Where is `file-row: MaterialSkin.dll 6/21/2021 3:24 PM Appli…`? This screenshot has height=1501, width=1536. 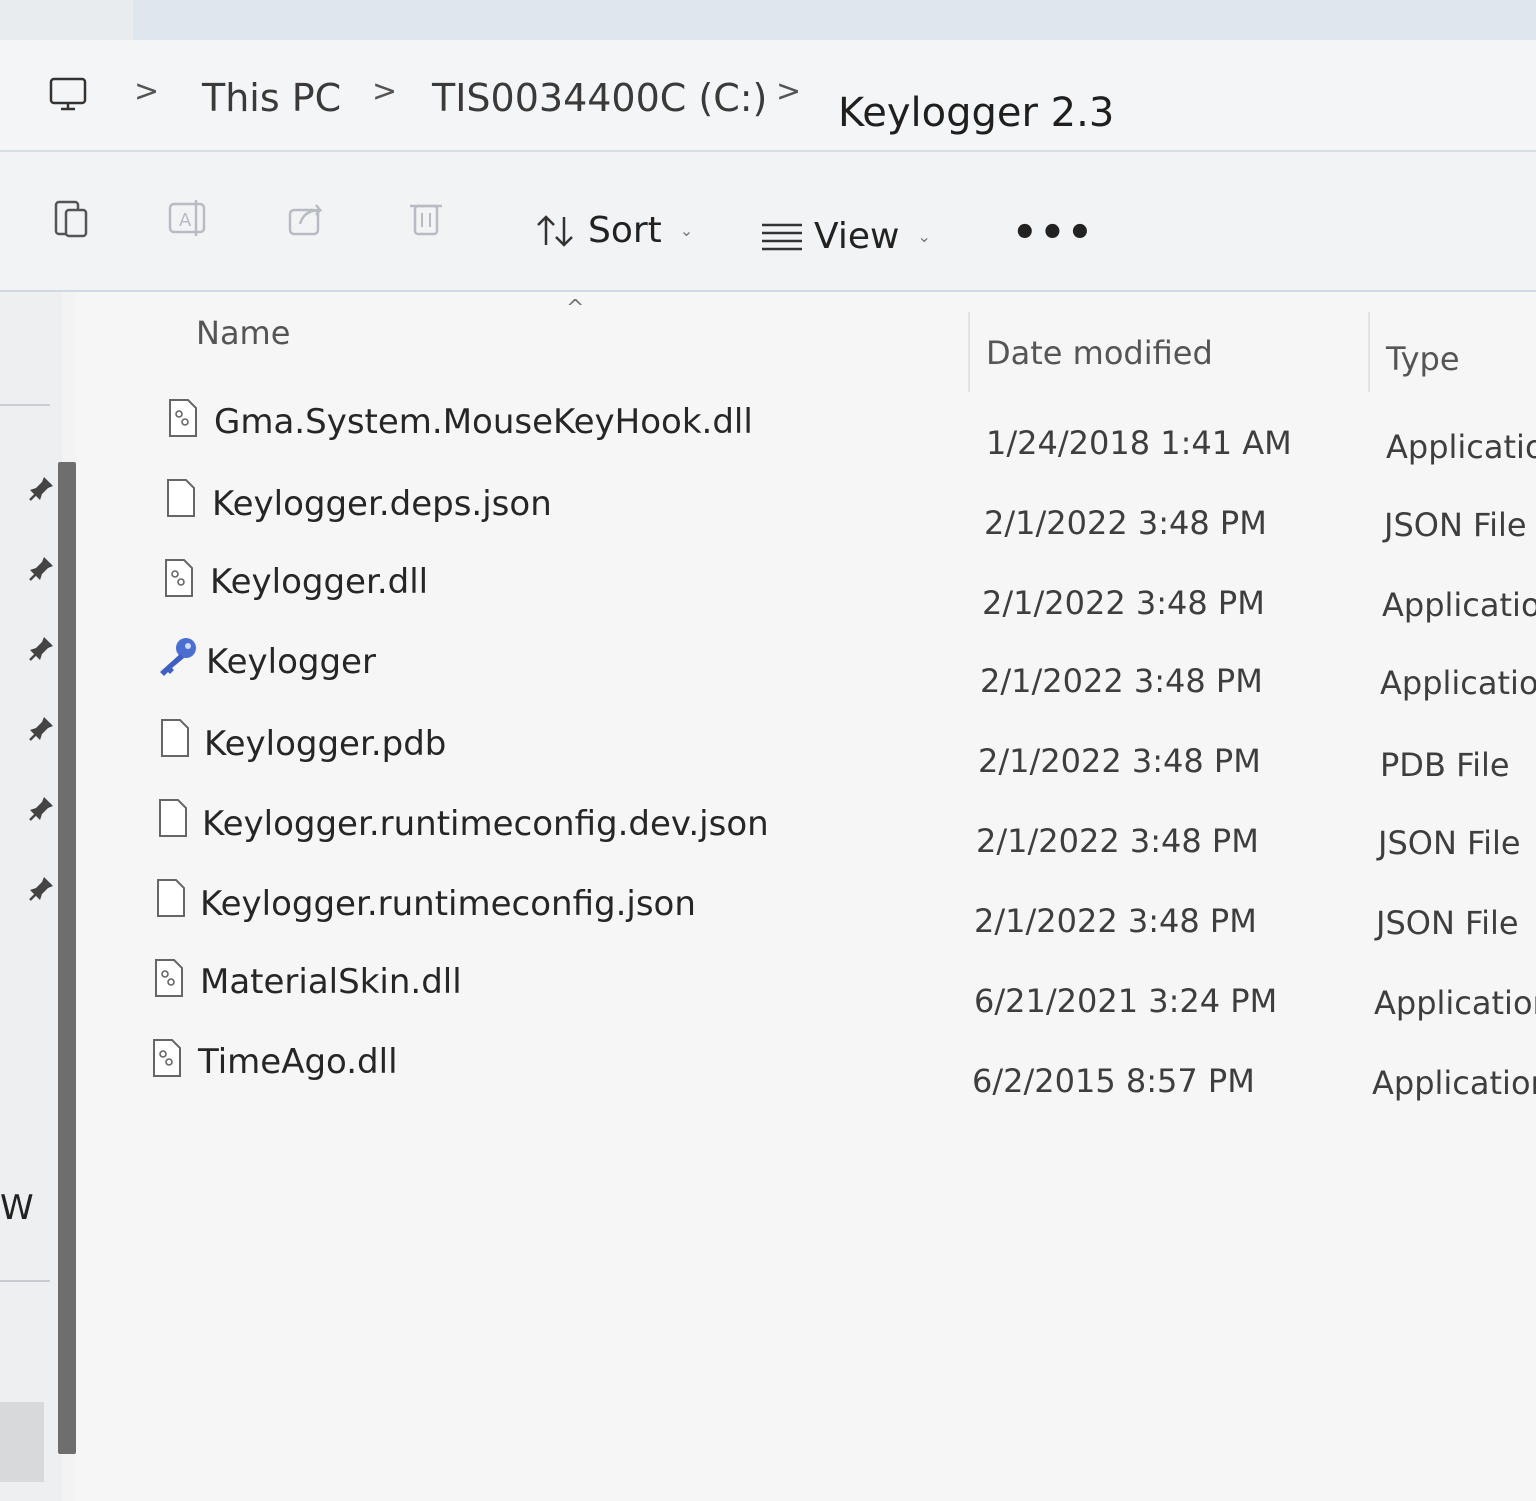
file-row: MaterialSkin.dll 6/21/2021 3:24 PM Appli… is located at coordinates (806, 988).